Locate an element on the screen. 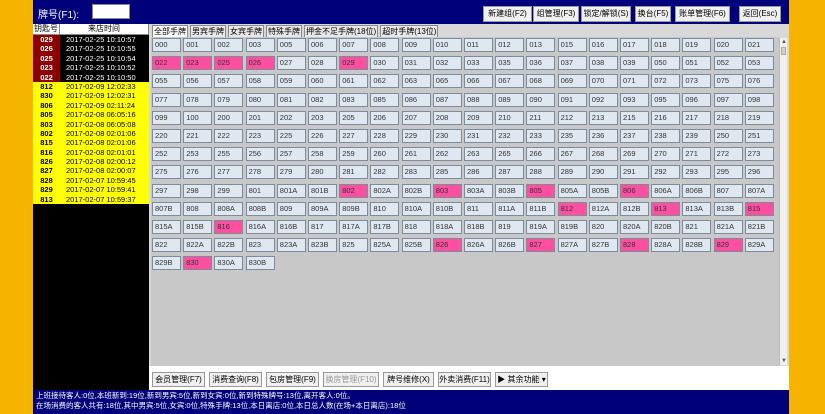  card-cell: 079 is located at coordinates (229, 99).